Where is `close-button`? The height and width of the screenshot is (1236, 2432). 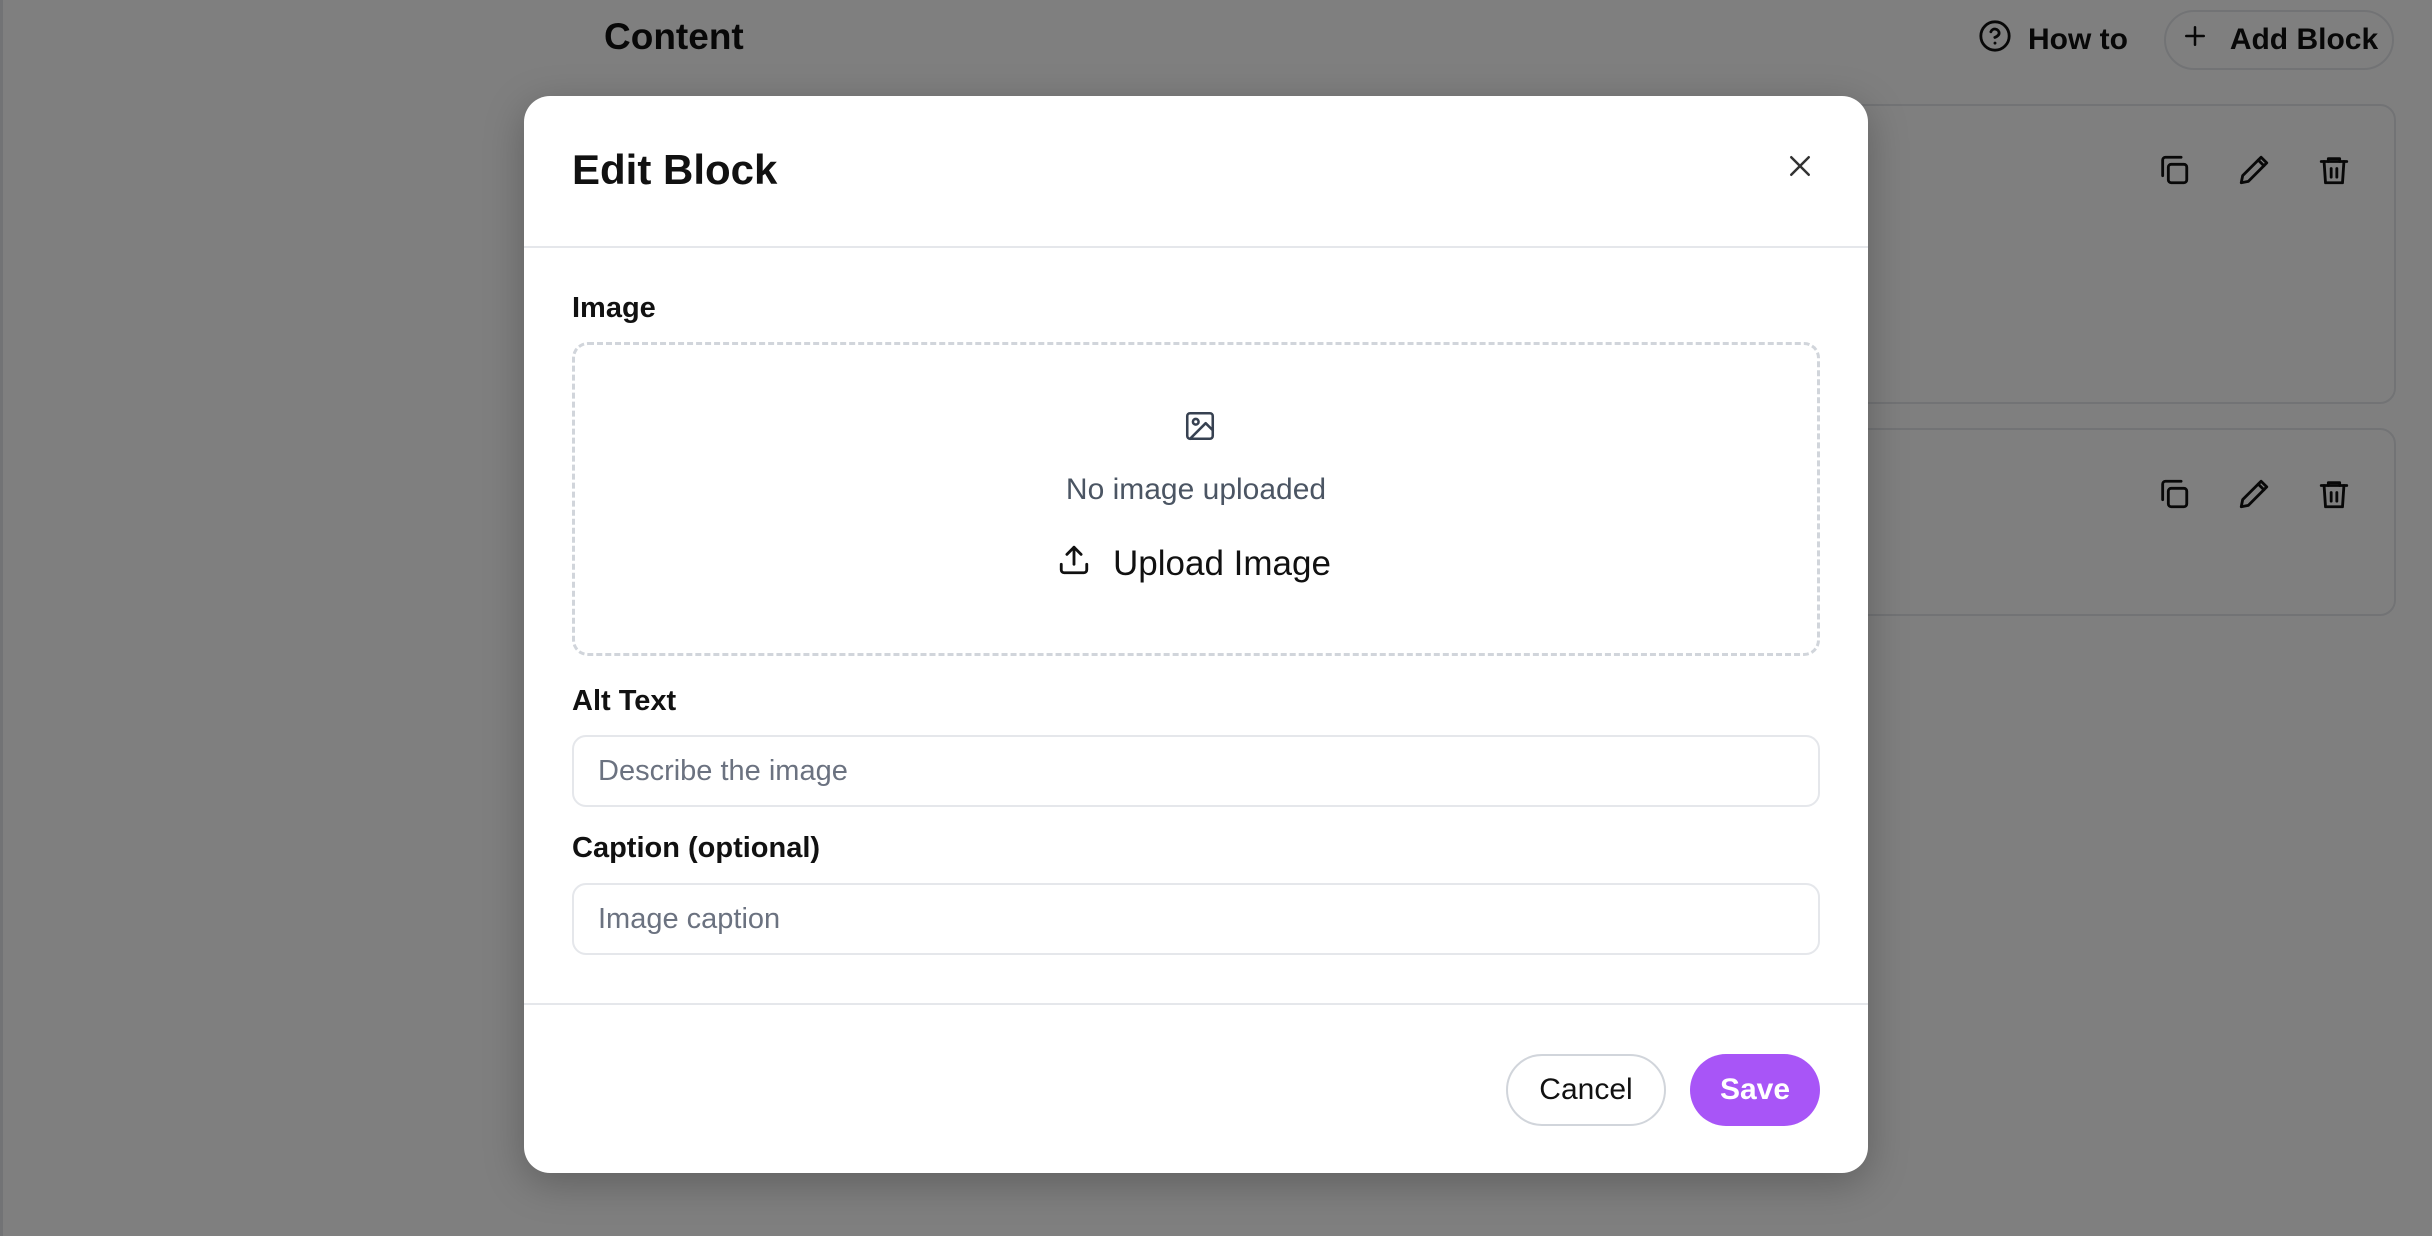
close-button is located at coordinates (1800, 168).